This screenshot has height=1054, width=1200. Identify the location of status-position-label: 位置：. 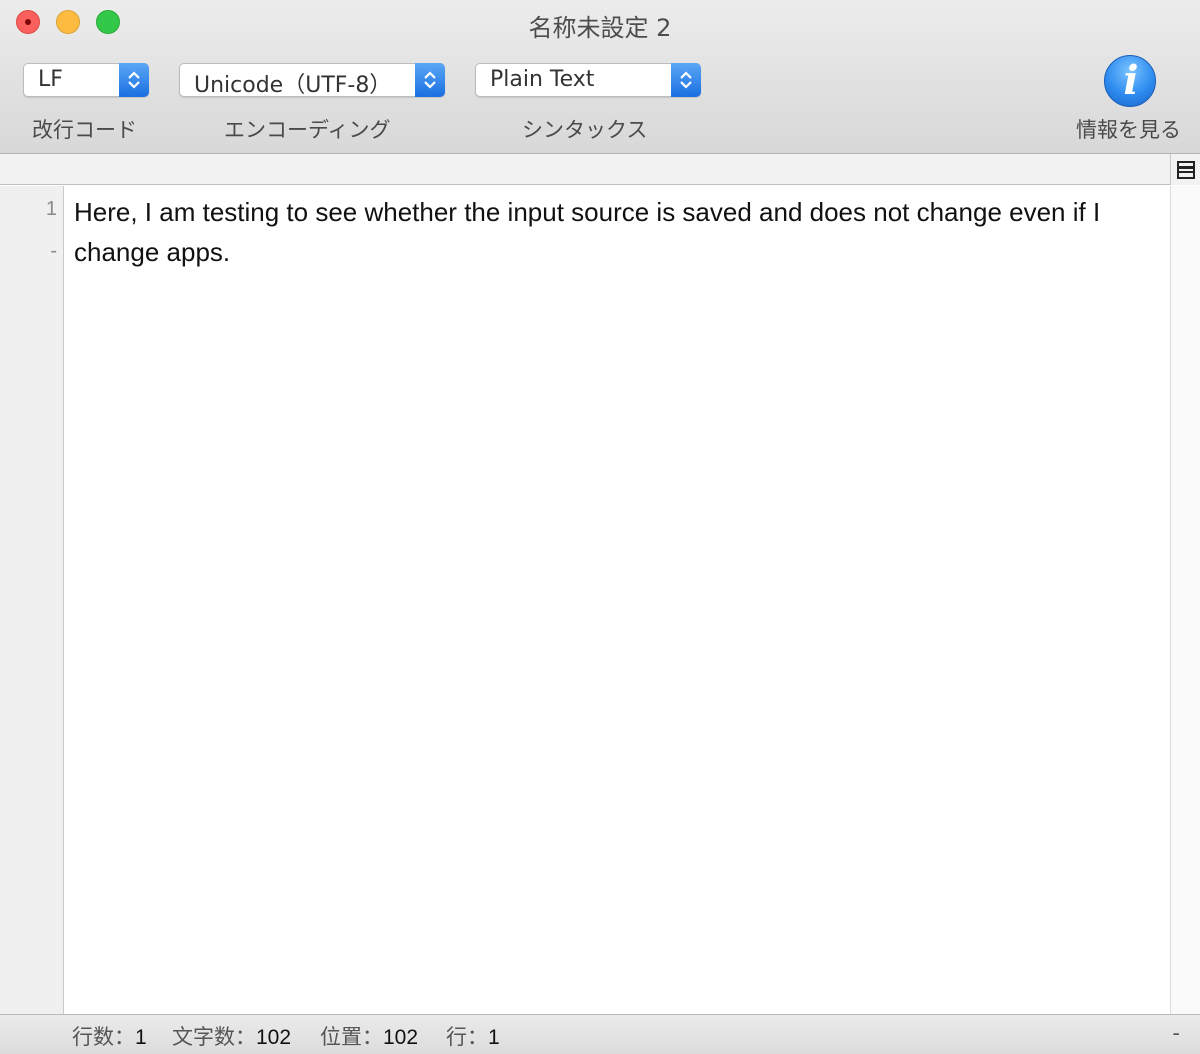
(351, 1037).